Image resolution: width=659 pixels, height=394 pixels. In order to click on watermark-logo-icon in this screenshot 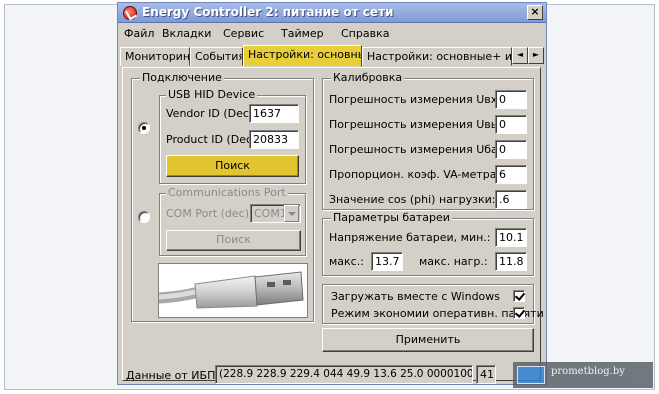, I will do `click(531, 375)`.